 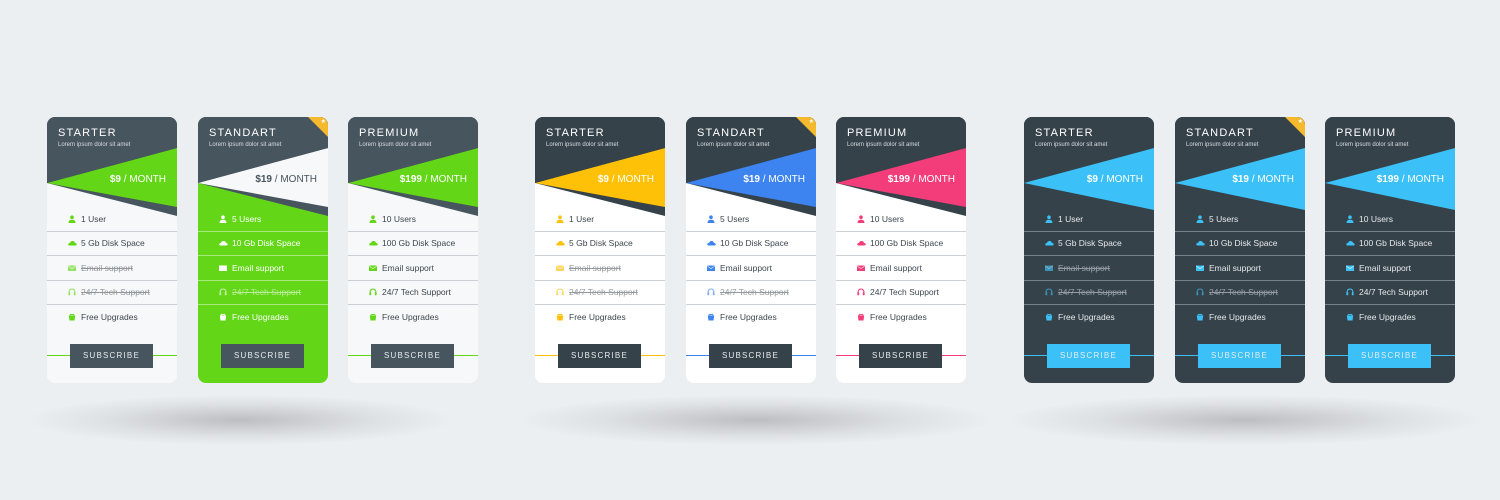 What do you see at coordinates (751, 179) in the screenshot?
I see `price-amount: $19` at bounding box center [751, 179].